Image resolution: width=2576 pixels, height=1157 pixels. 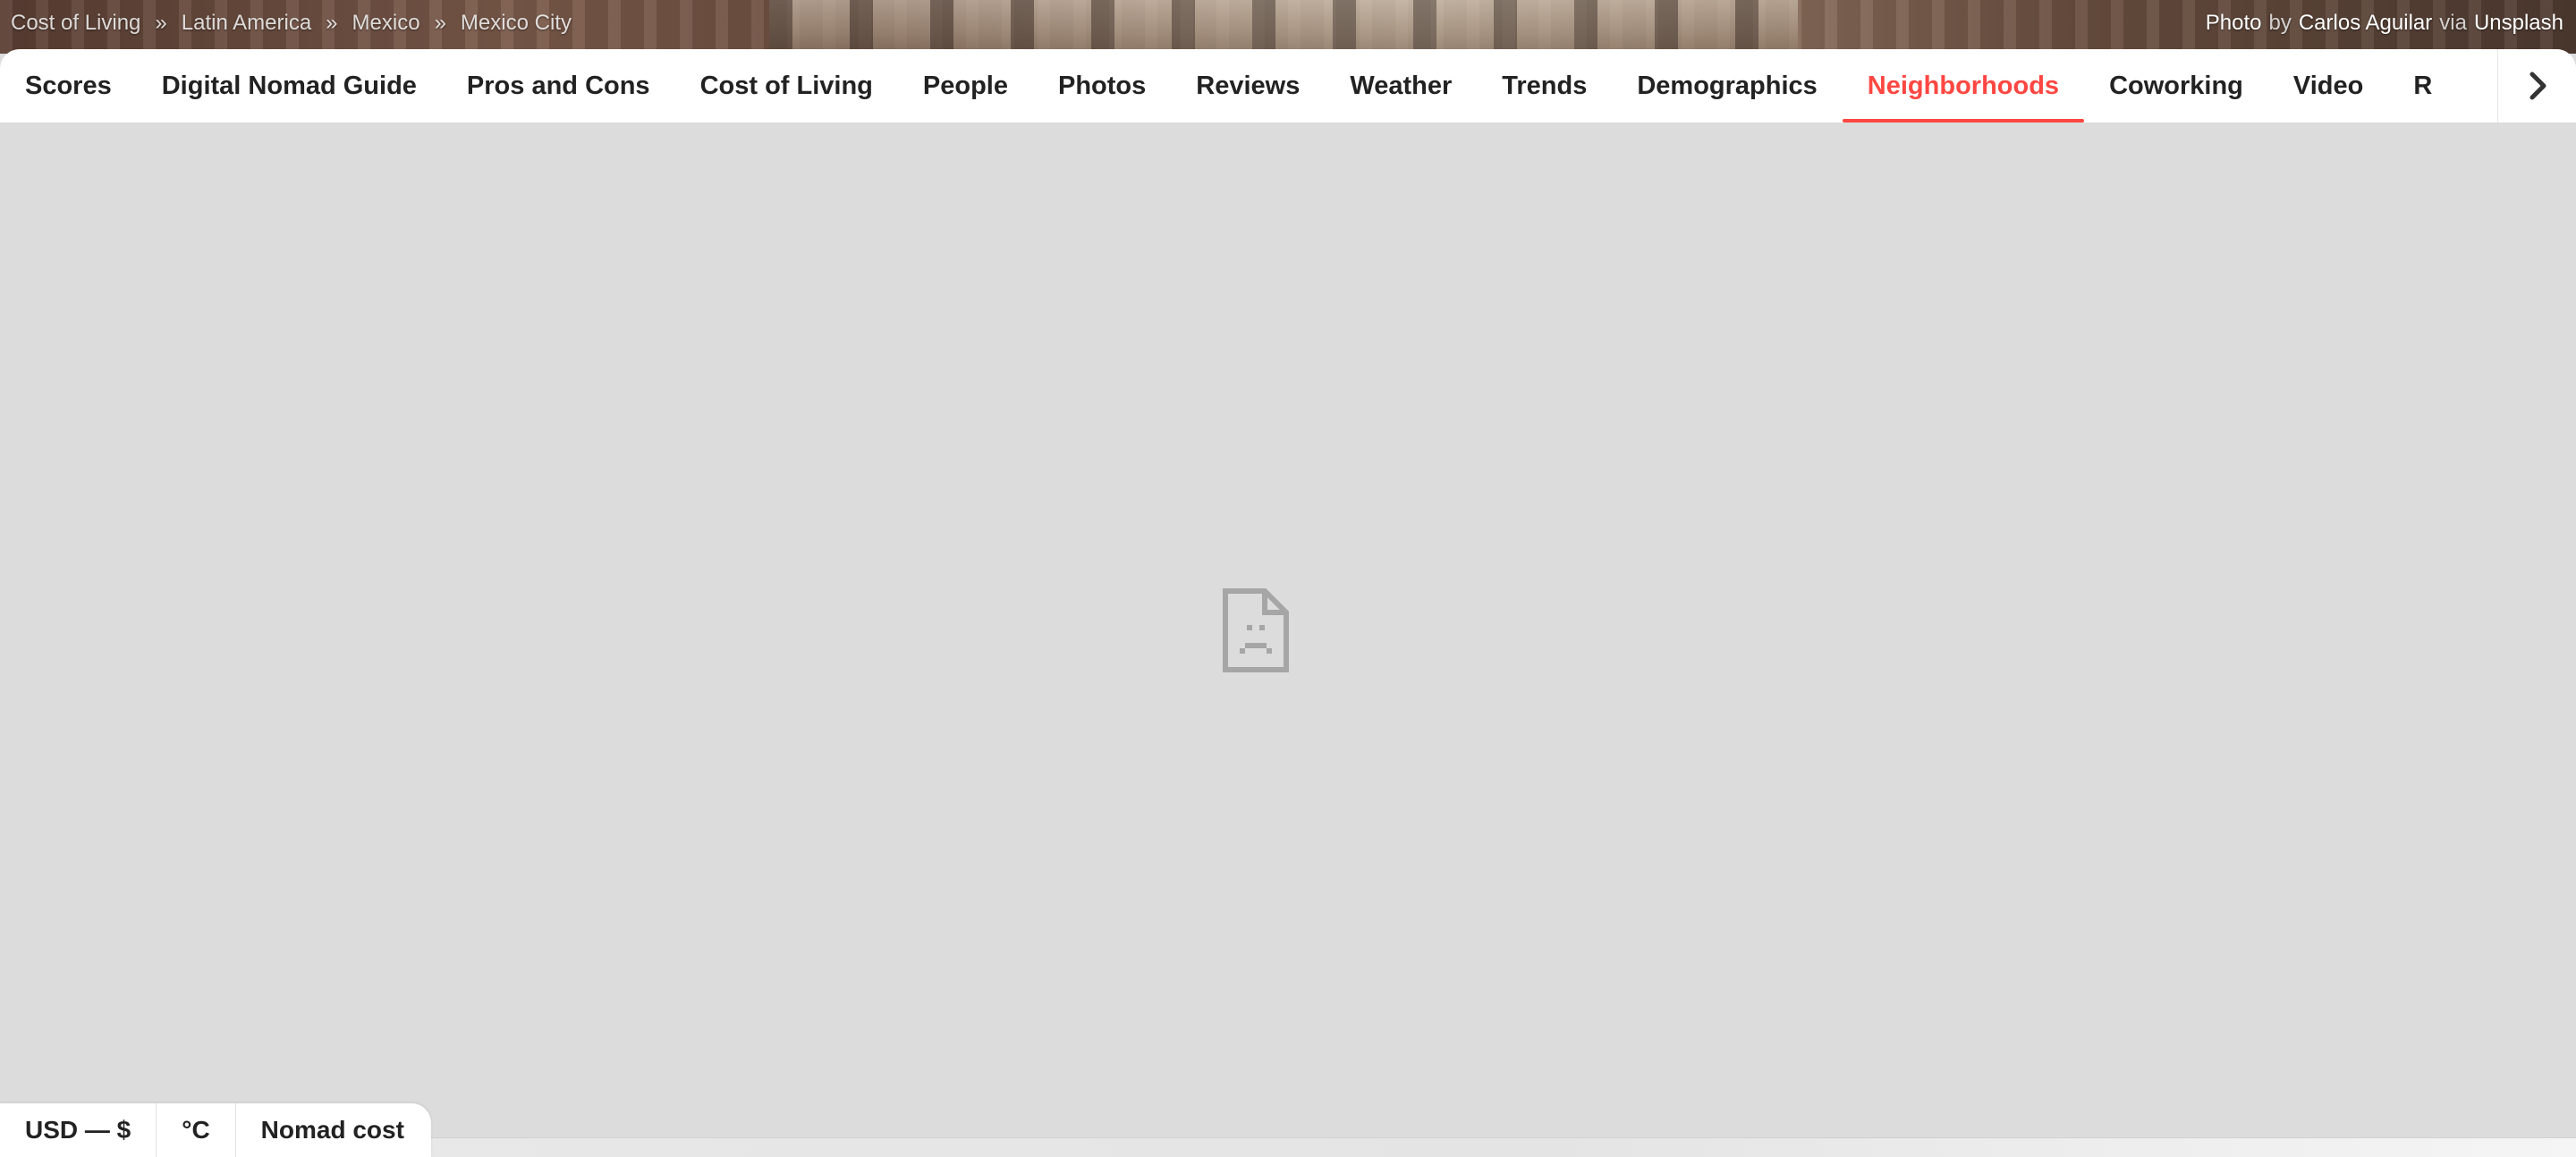 I want to click on tab-people: People, so click(x=965, y=85).